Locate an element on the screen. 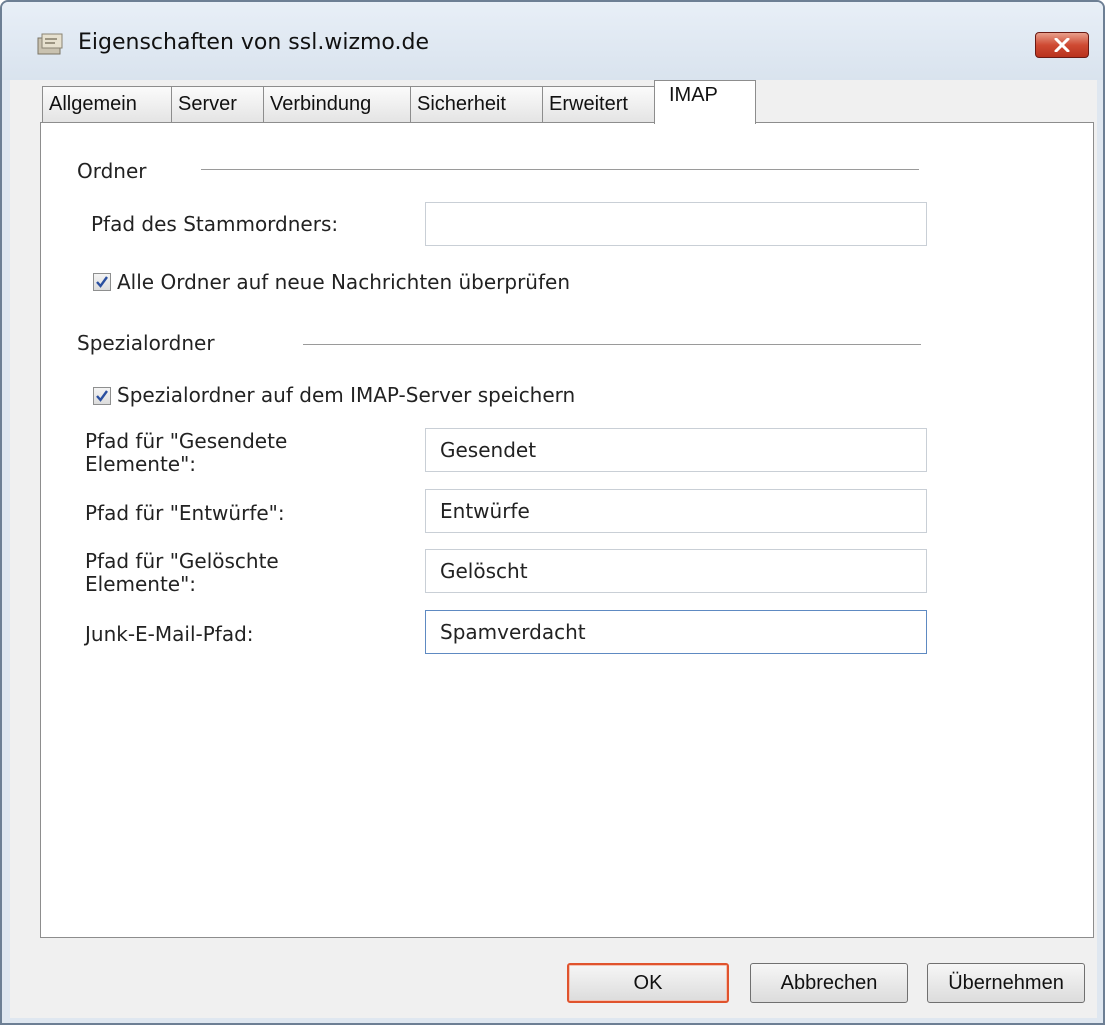 This screenshot has width=1109, height=1029. check-all-folders-checkbox is located at coordinates (102, 282).